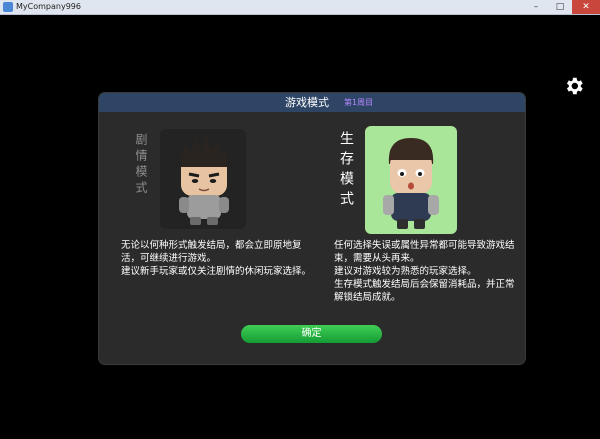 Image resolution: width=600 pixels, height=439 pixels. I want to click on story-character-portrait, so click(204, 181).